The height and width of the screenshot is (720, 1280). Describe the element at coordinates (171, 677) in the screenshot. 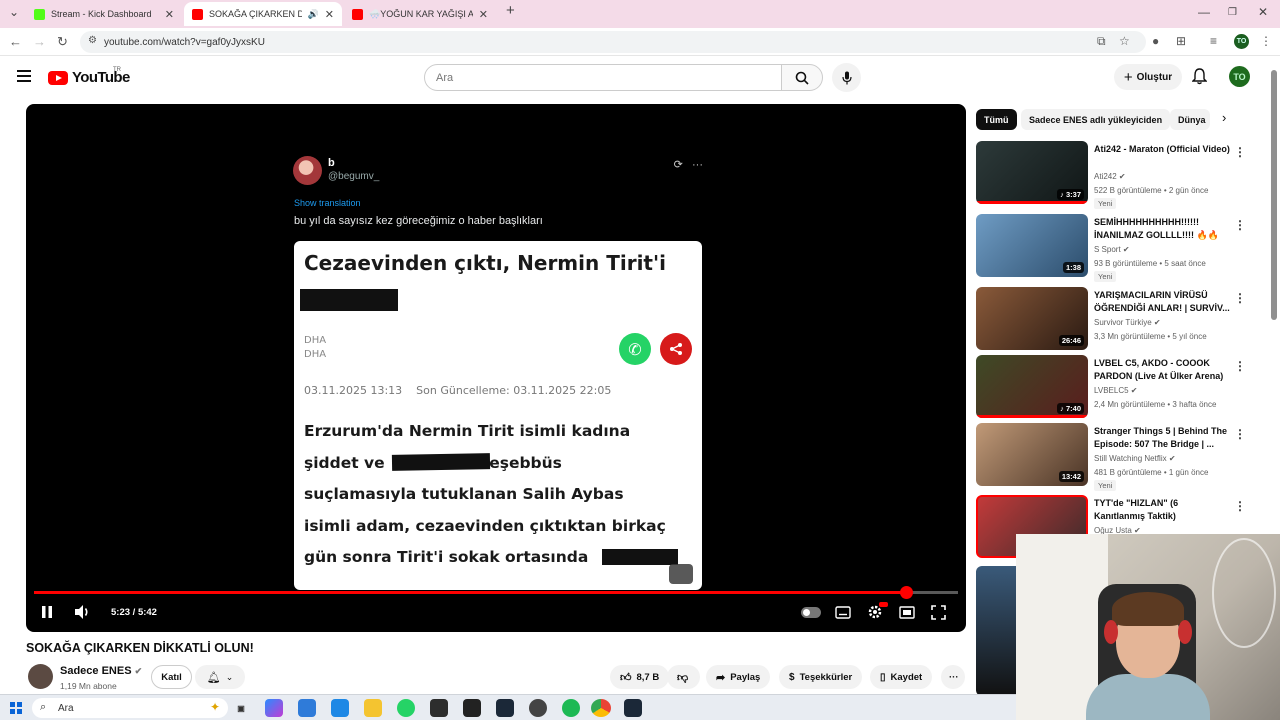

I see `join-button: Katıl` at that location.